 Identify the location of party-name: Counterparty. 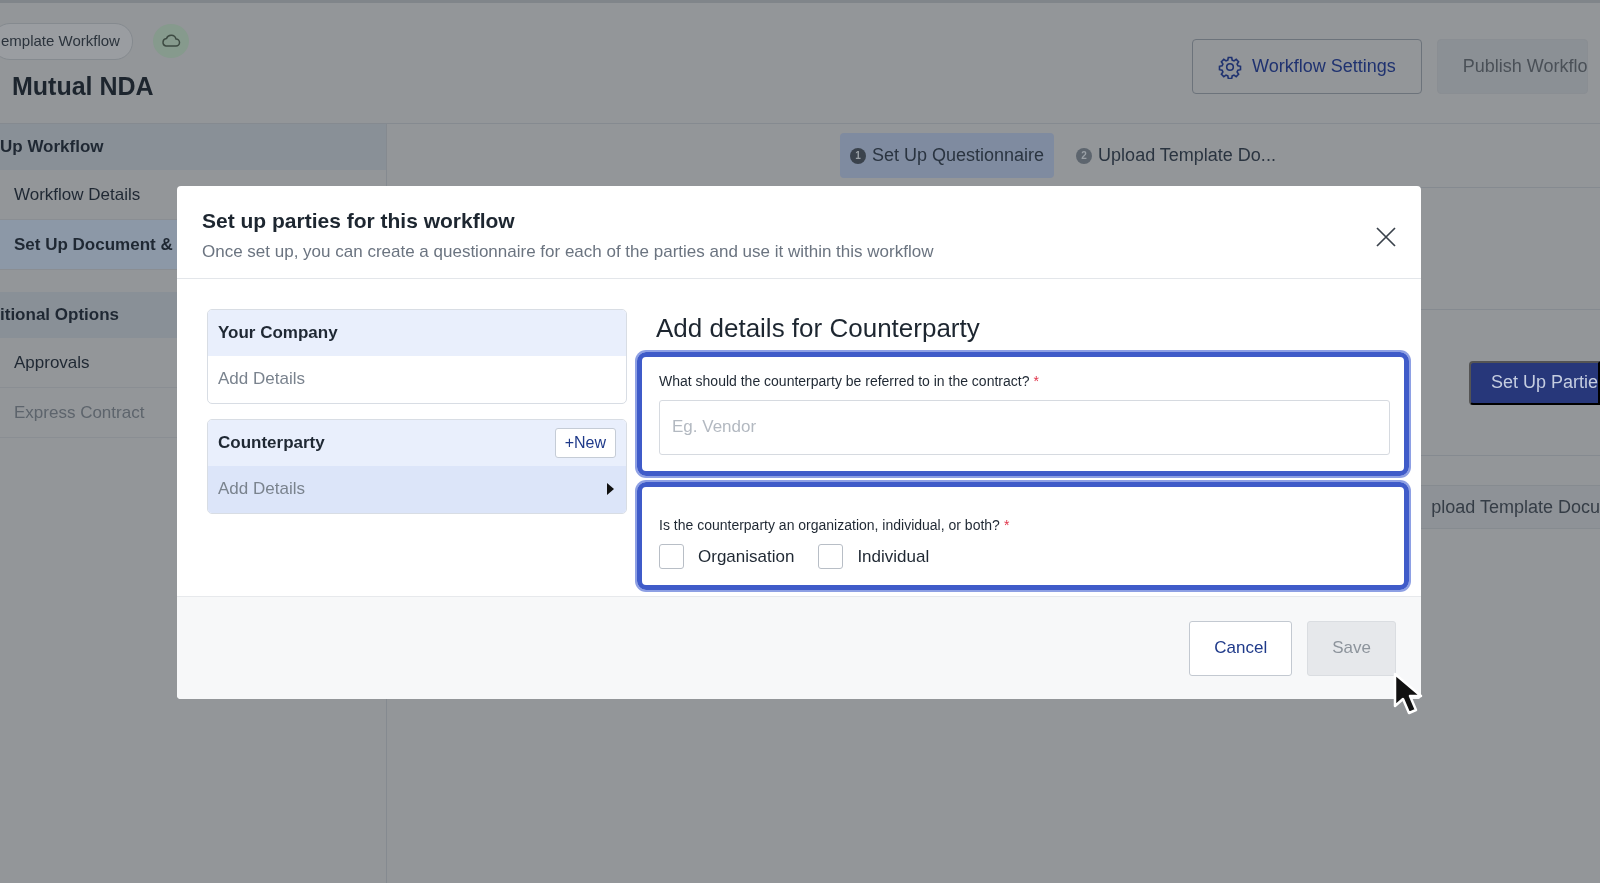
(271, 442).